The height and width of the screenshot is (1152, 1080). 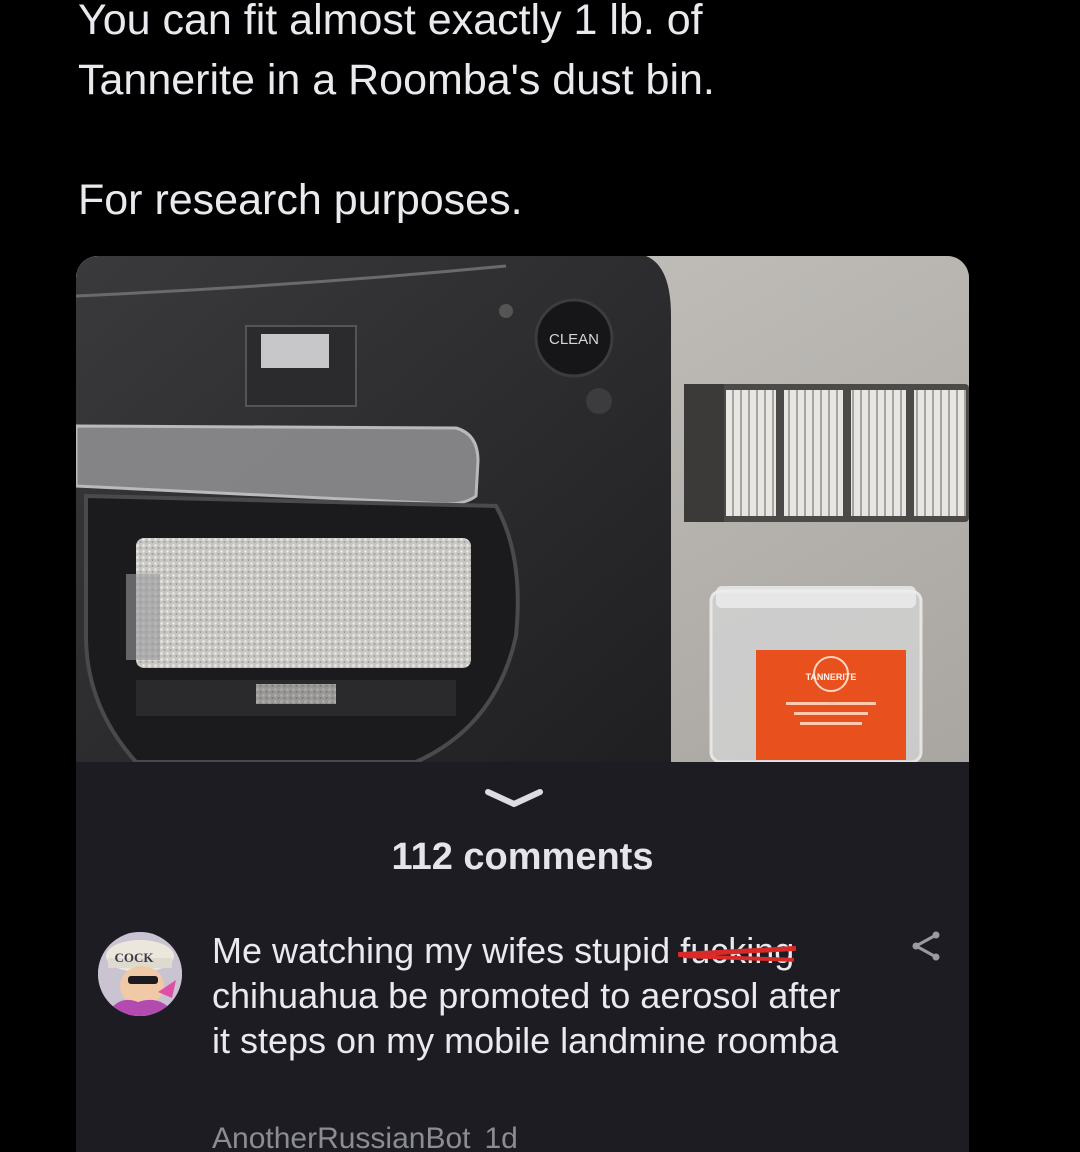 What do you see at coordinates (140, 974) in the screenshot?
I see `avatar: COCK` at bounding box center [140, 974].